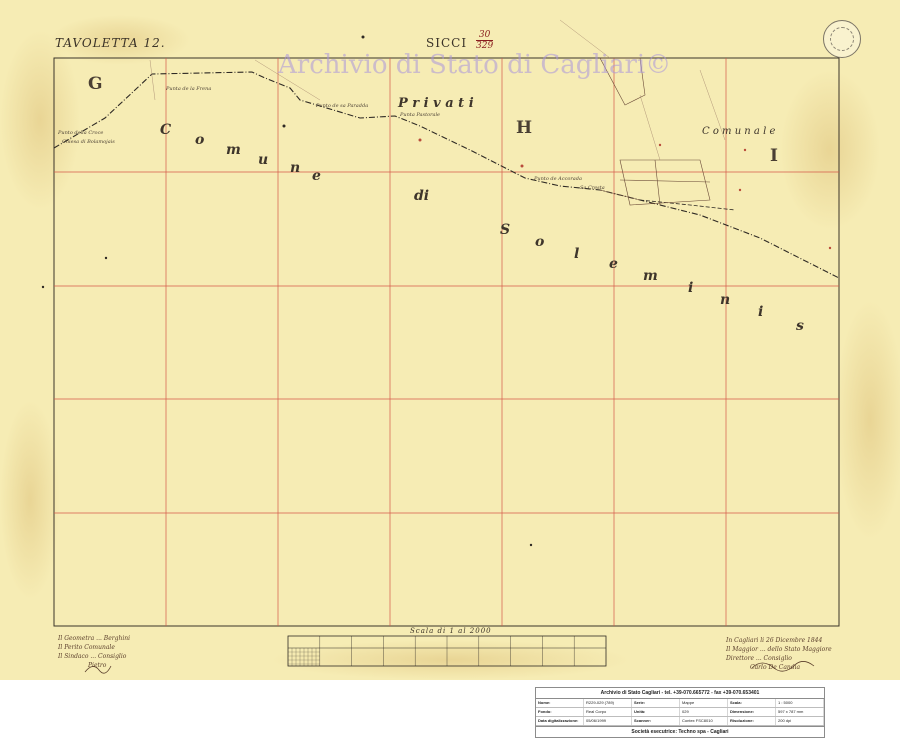  What do you see at coordinates (86, 647) in the screenshot?
I see `signature-line: Il Perito Comunale` at bounding box center [86, 647].